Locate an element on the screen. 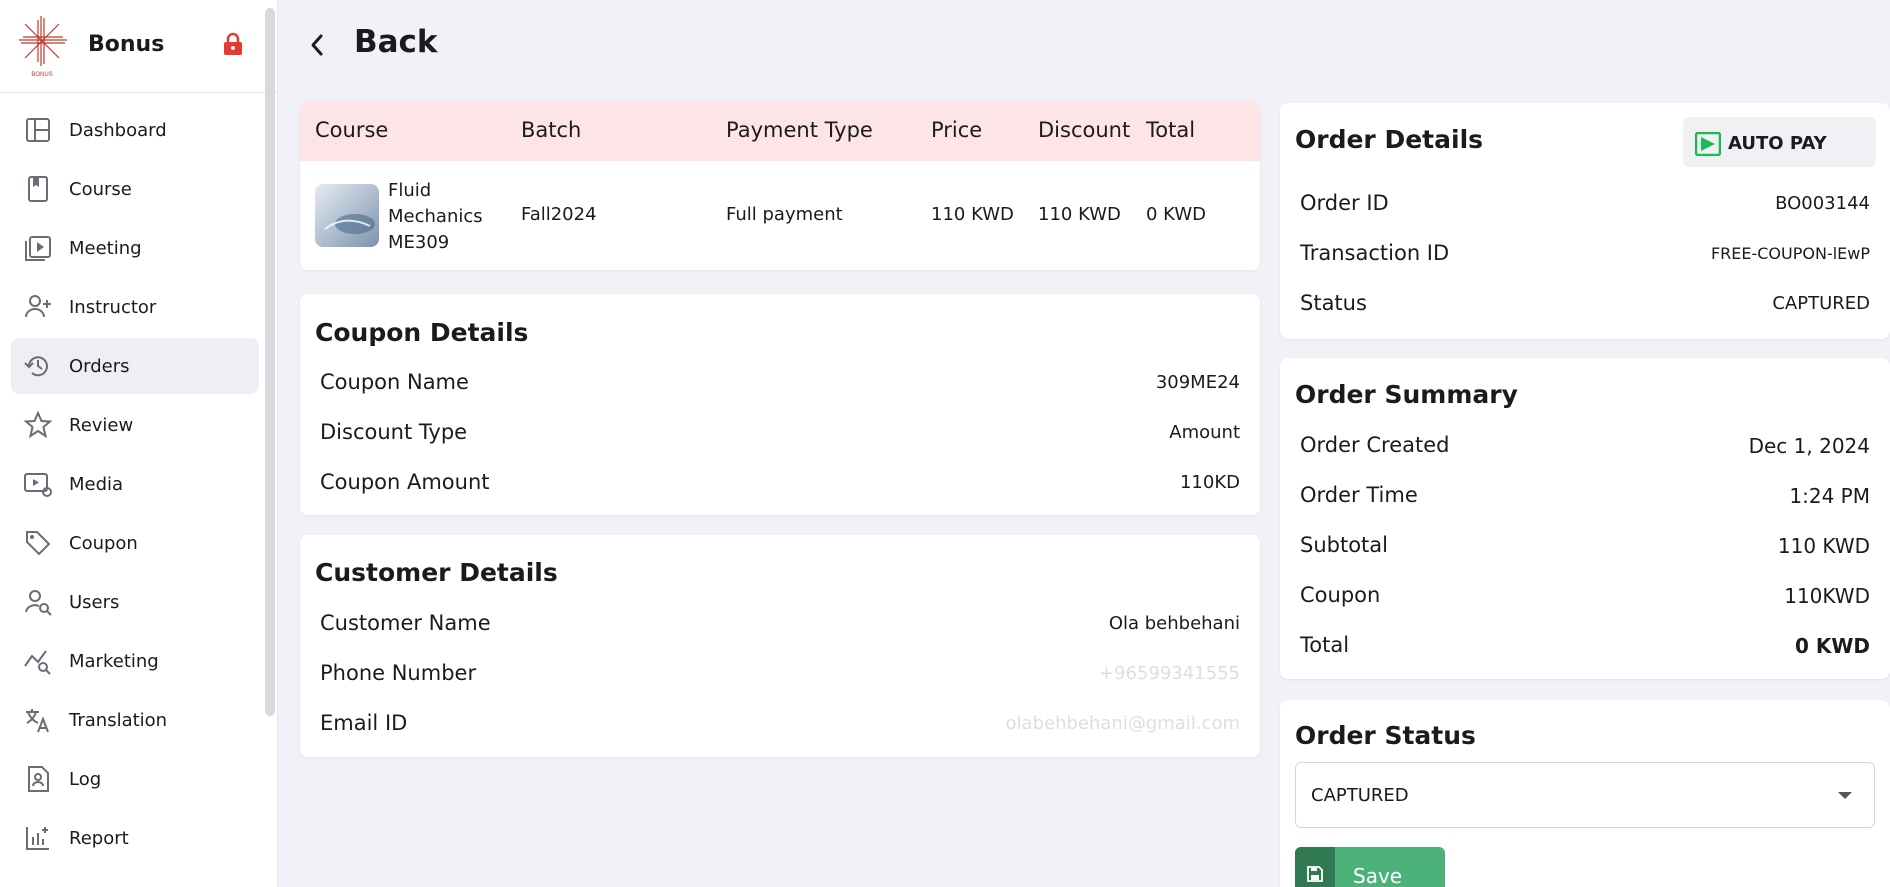 The width and height of the screenshot is (1890, 887). save-icon-box is located at coordinates (1315, 867).